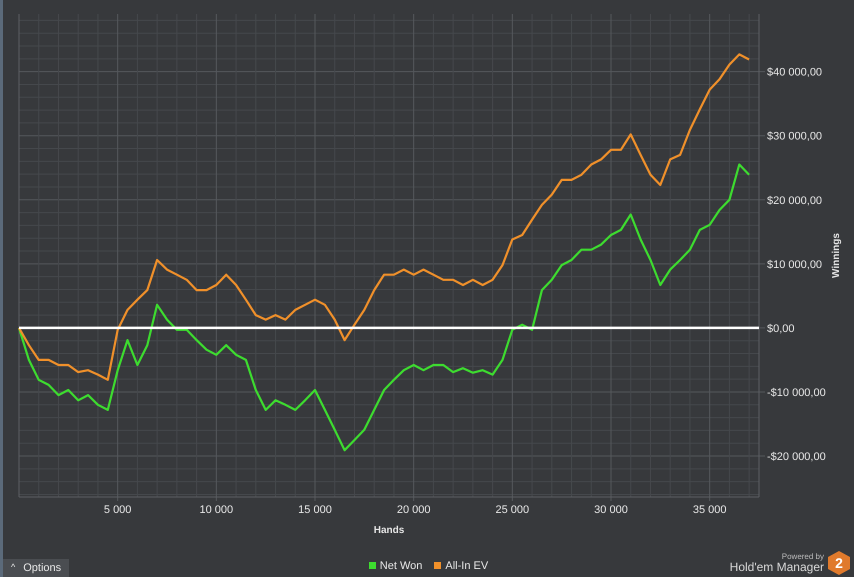 Image resolution: width=854 pixels, height=577 pixels. I want to click on y-tick-label: -$20 000,00, so click(796, 457).